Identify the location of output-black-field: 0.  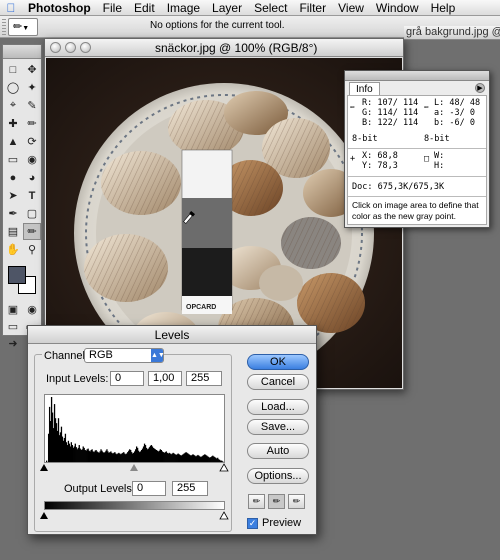
(149, 488).